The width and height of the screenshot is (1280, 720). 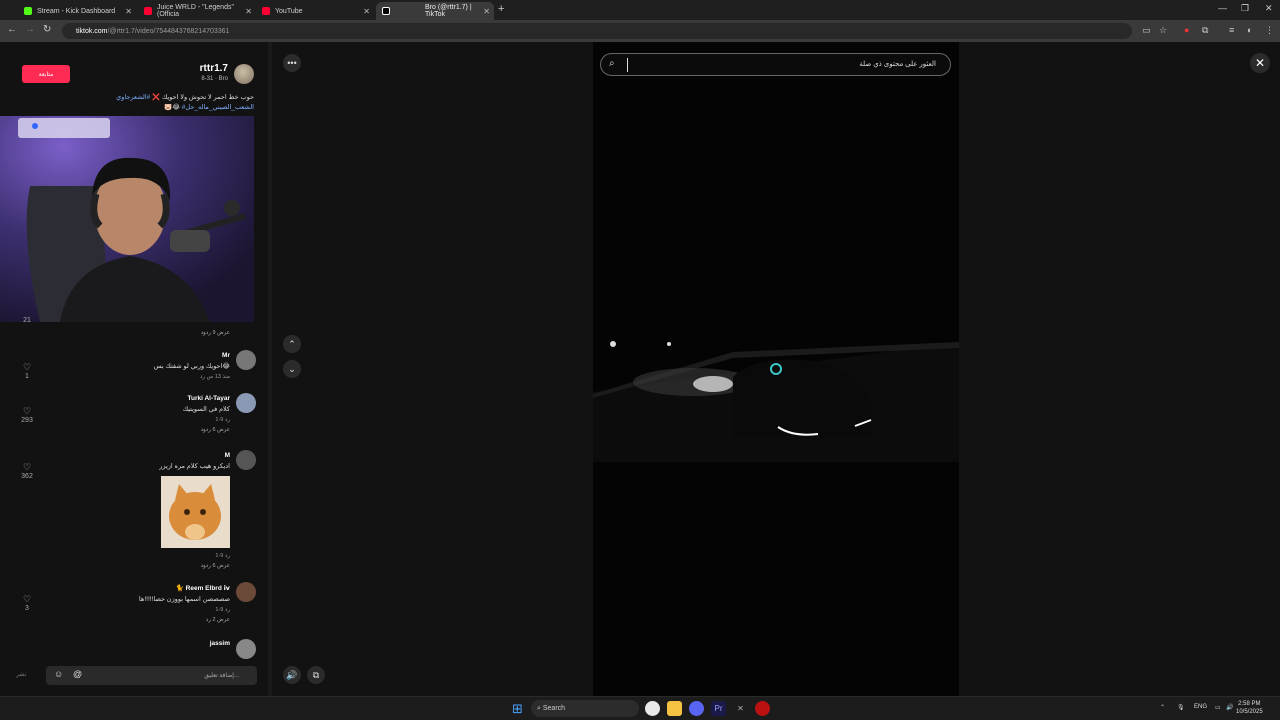 I want to click on more-dots-icon: •••, so click(x=292, y=63).